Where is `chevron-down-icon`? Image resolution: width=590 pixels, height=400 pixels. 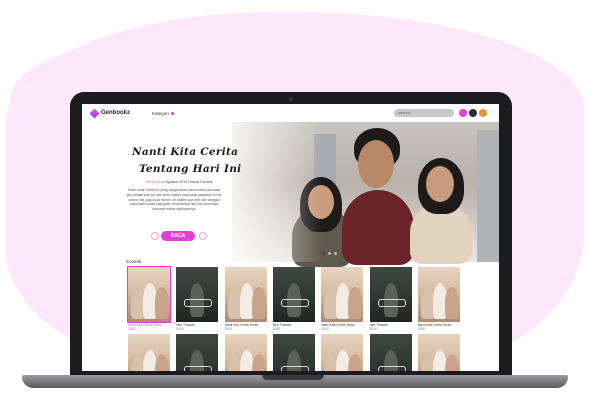
chevron-down-icon is located at coordinates (172, 113).